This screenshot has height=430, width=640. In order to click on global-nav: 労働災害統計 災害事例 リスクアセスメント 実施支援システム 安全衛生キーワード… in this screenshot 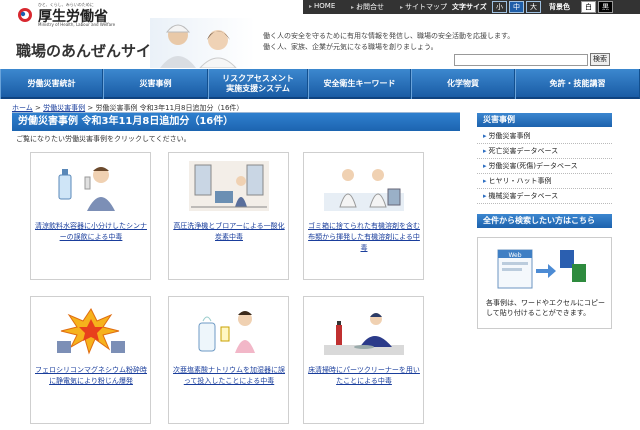, I will do `click(320, 84)`.